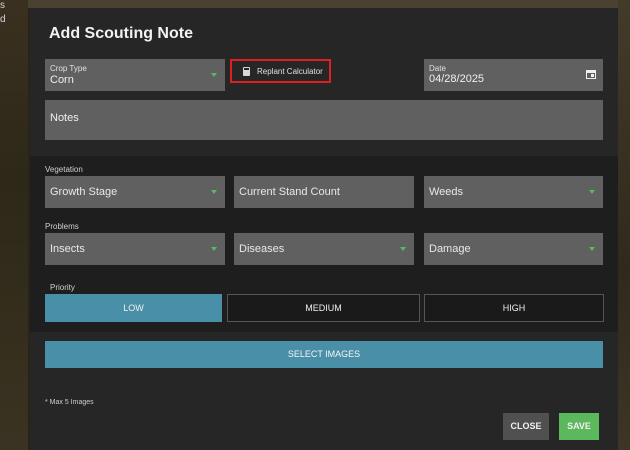  What do you see at coordinates (62, 287) in the screenshot?
I see `priority-section-label: Priority` at bounding box center [62, 287].